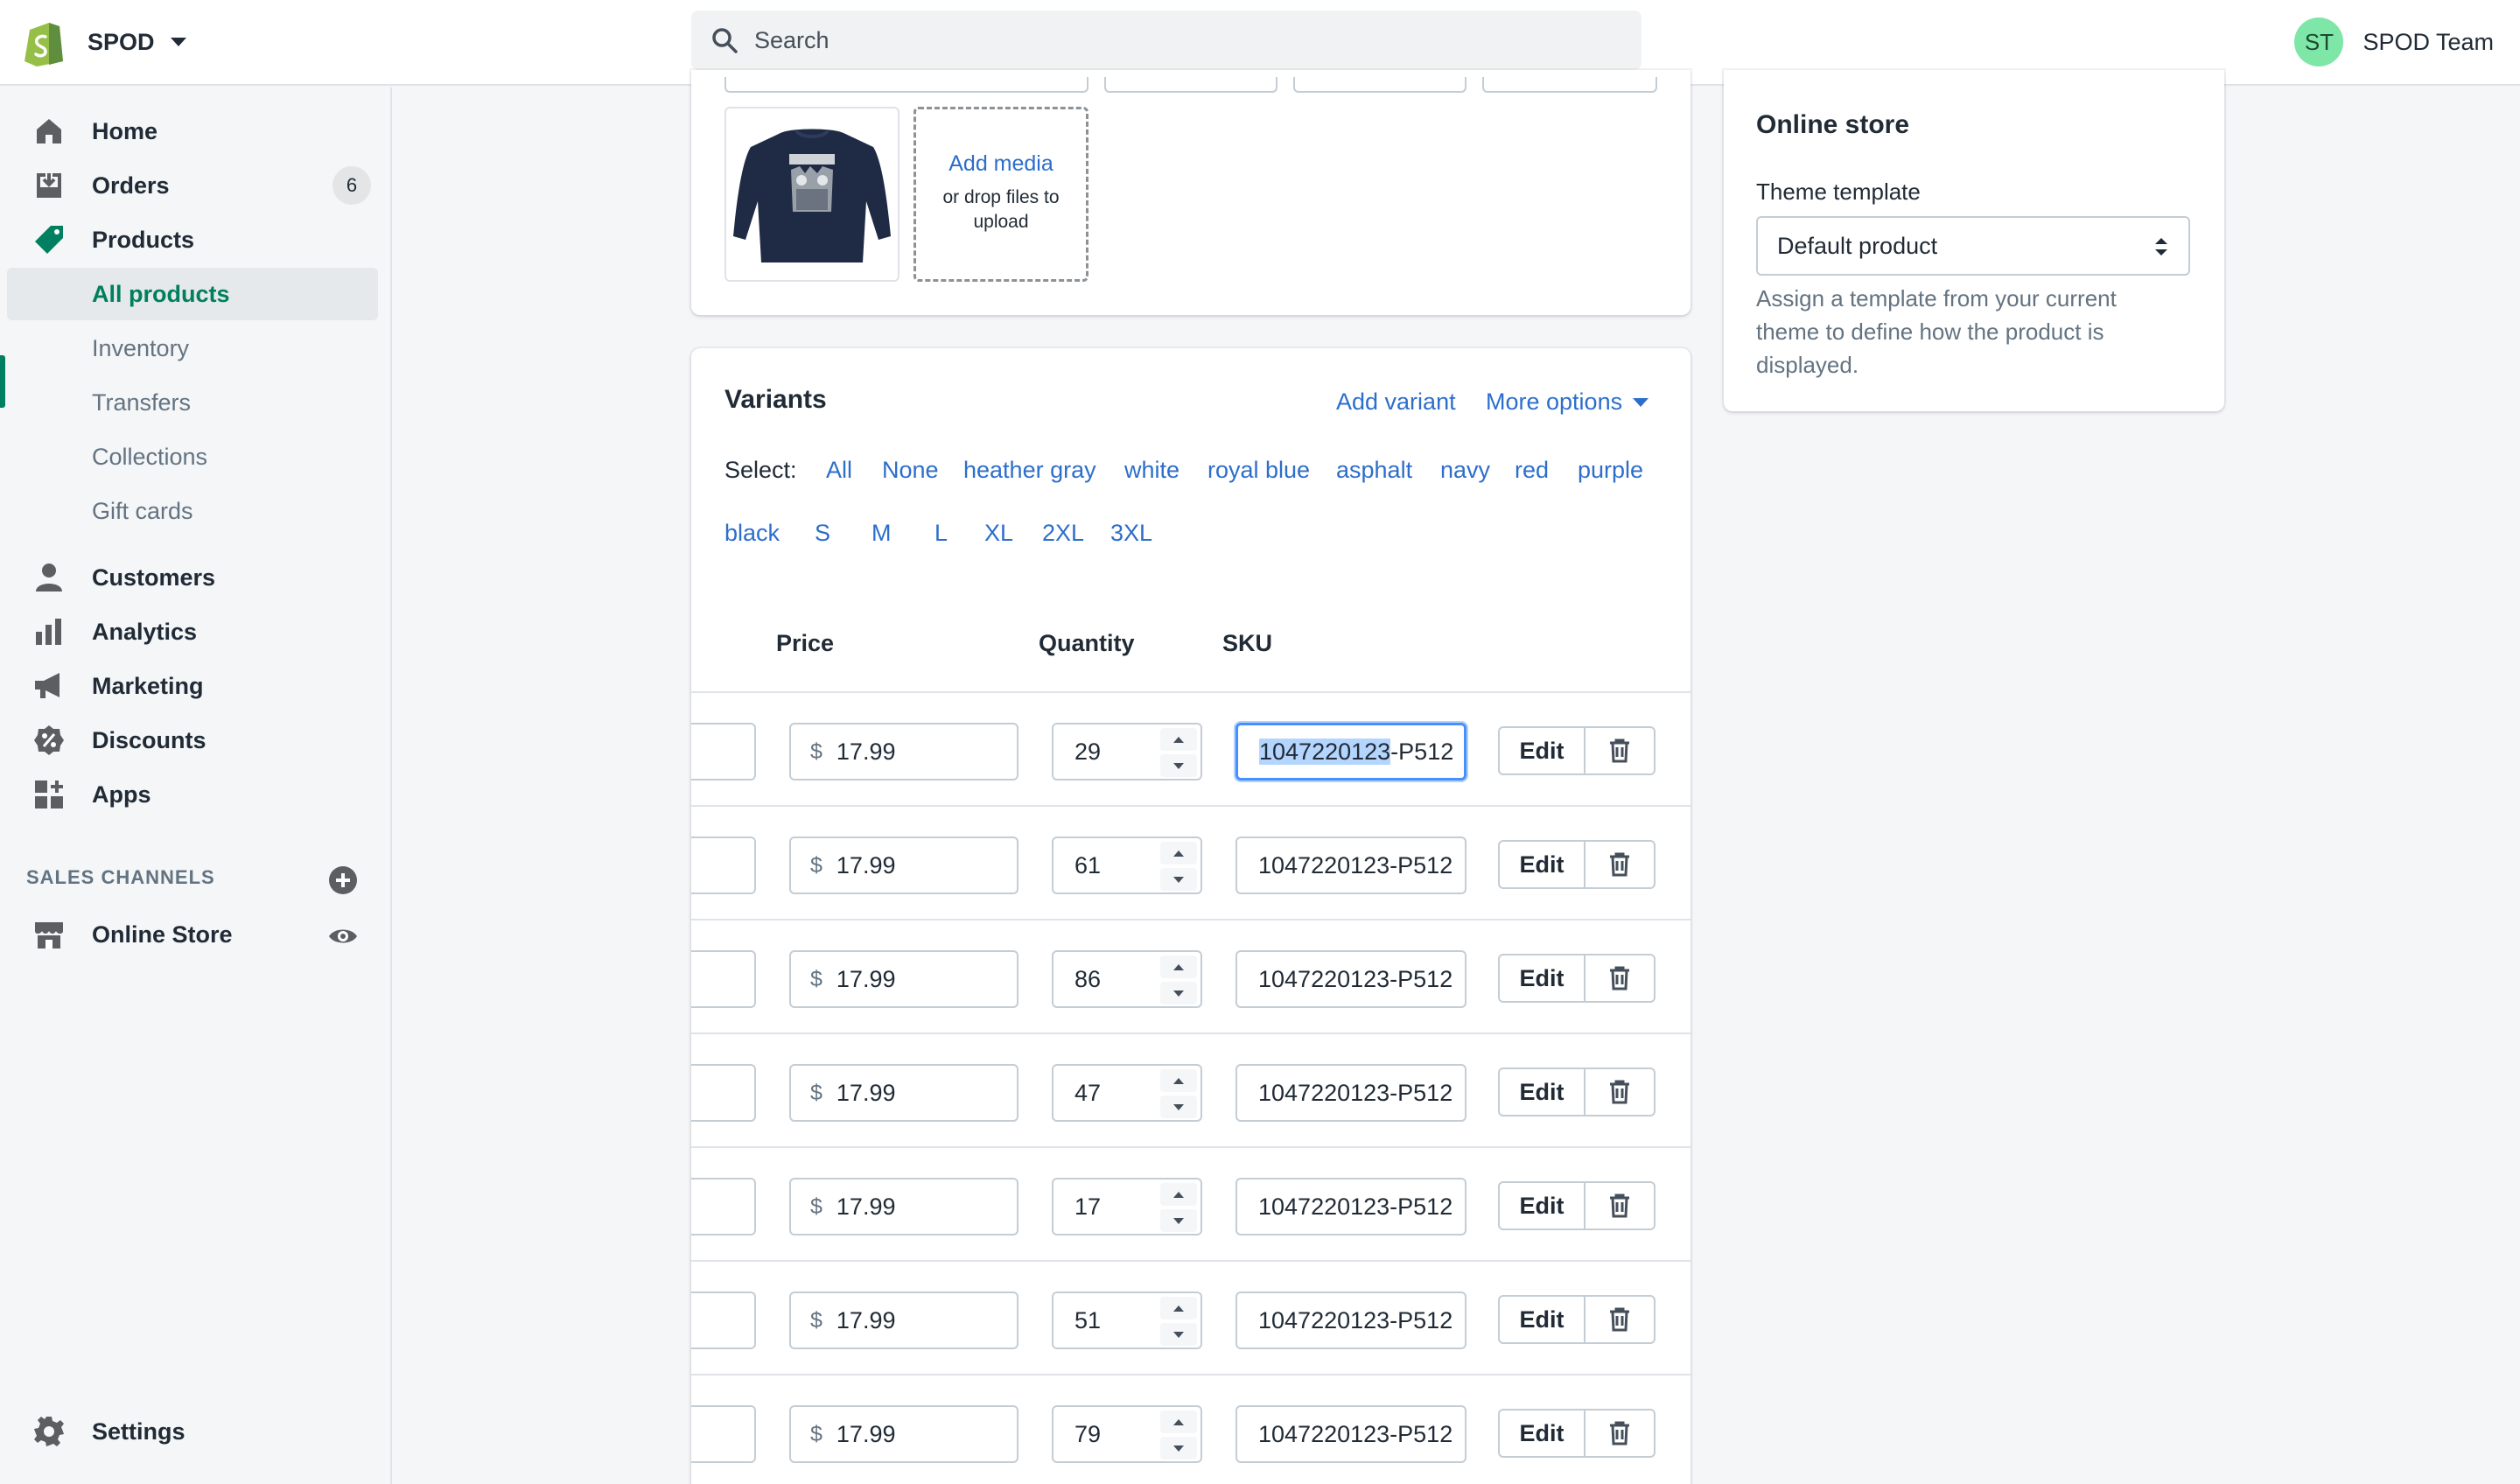 Image resolution: width=2520 pixels, height=1484 pixels. What do you see at coordinates (882, 533) in the screenshot?
I see `select-option-m: M` at bounding box center [882, 533].